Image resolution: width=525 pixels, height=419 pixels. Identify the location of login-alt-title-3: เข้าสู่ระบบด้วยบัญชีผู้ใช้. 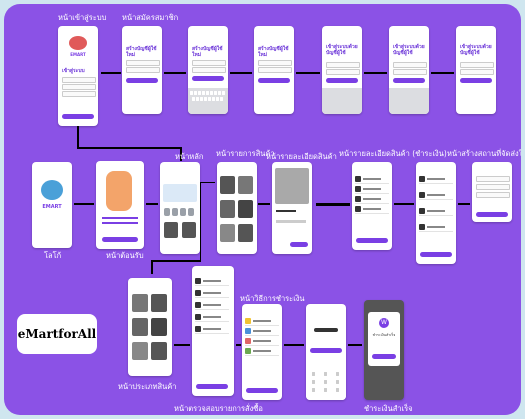
(476, 50).